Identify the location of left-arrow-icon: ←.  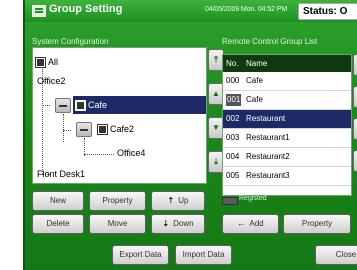
(241, 223).